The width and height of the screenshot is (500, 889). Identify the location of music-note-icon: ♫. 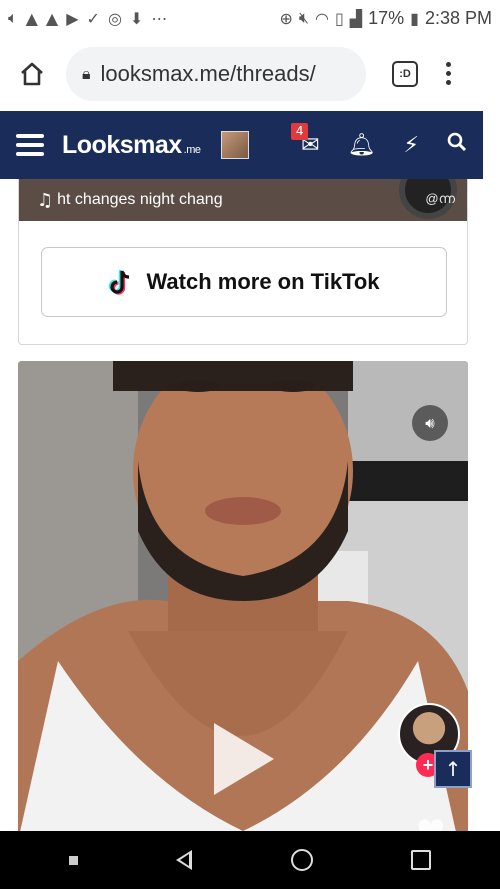
(45, 200).